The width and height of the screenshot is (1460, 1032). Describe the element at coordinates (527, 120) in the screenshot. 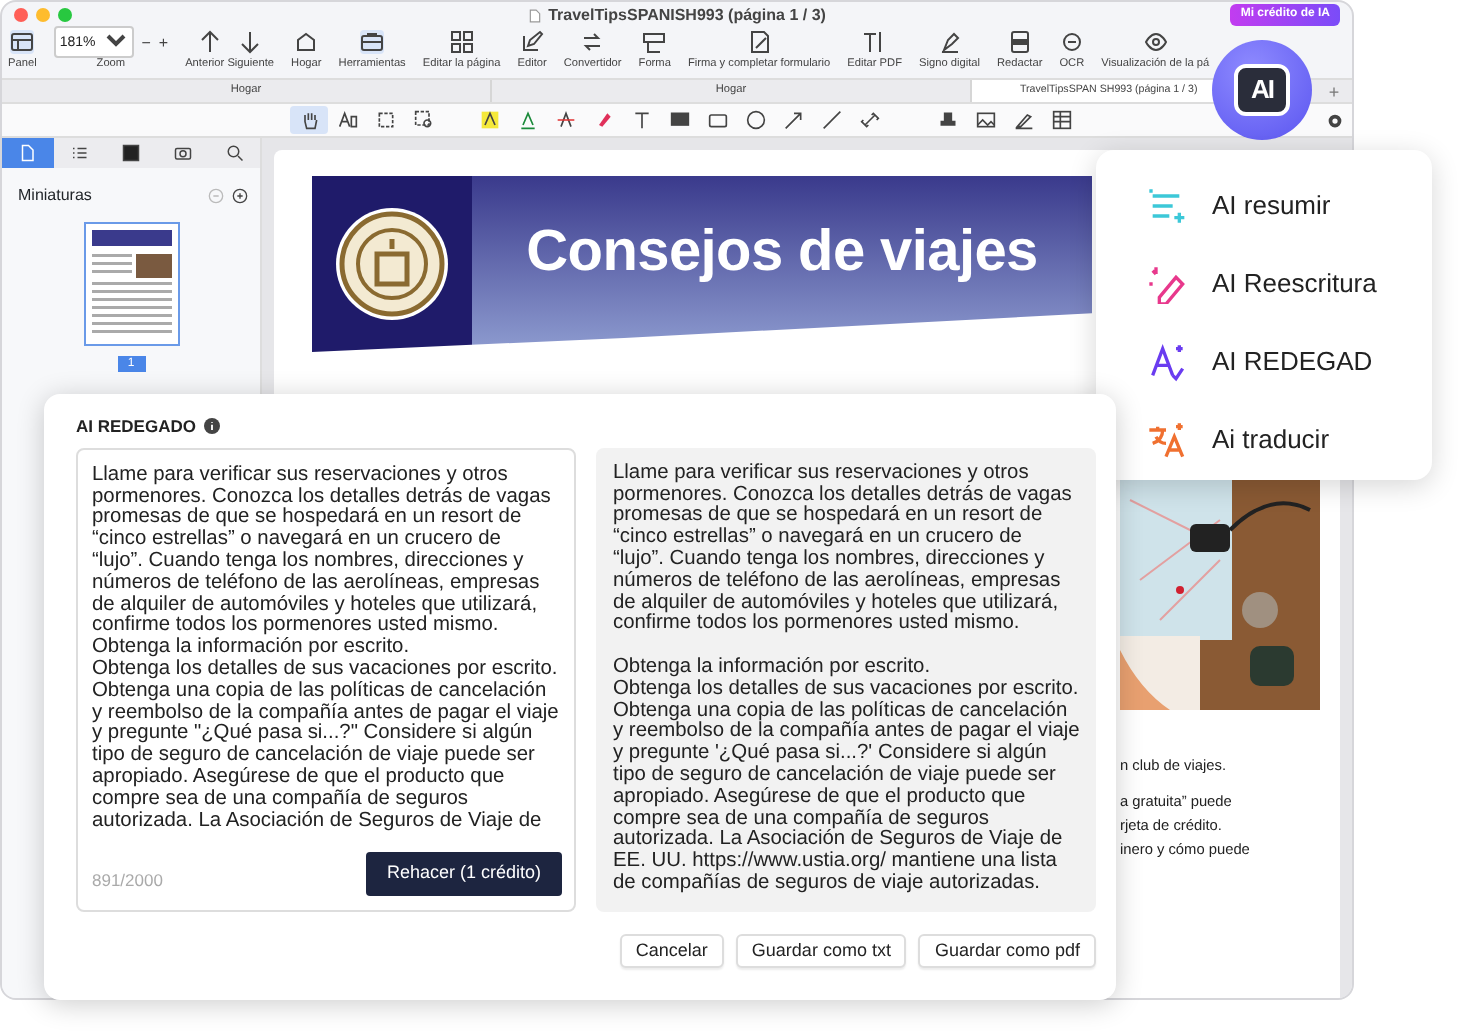

I see `text-color-icon` at that location.